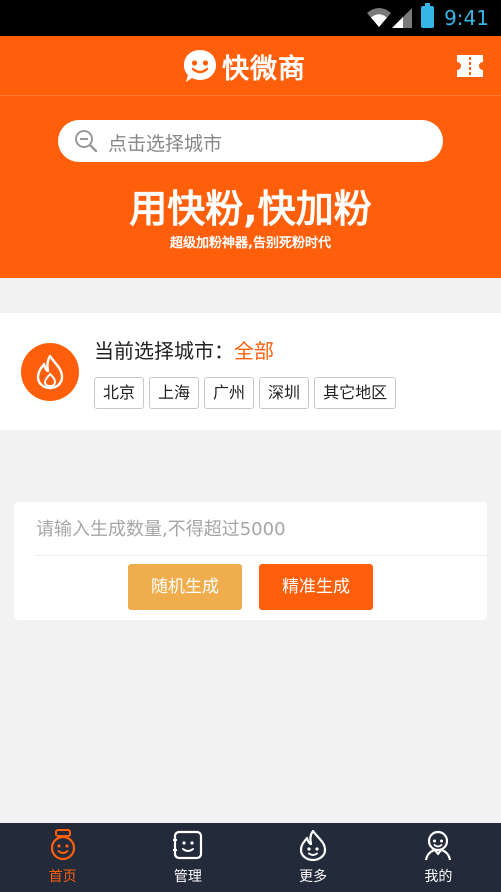 Image resolution: width=501 pixels, height=892 pixels. I want to click on wifi-icon, so click(379, 17).